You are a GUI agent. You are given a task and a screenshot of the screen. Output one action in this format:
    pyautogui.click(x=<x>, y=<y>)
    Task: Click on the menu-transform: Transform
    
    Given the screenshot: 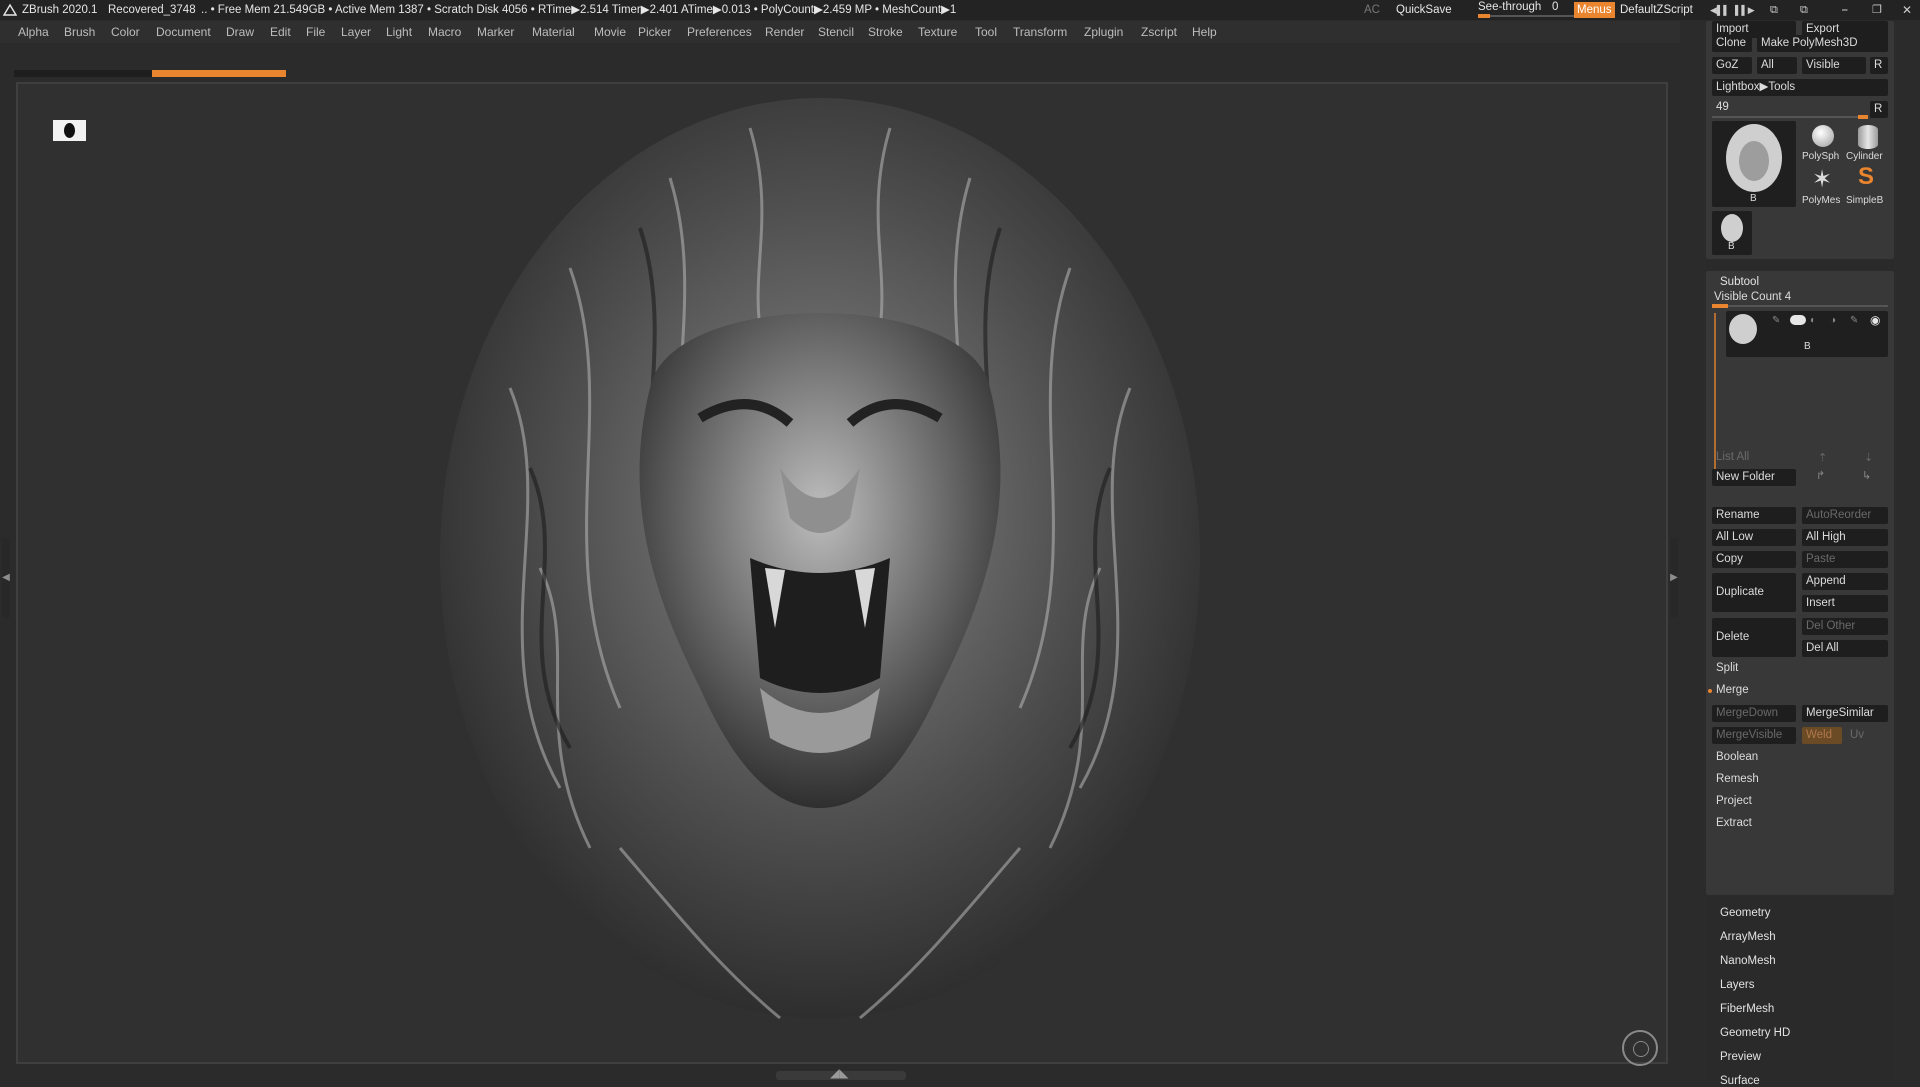 What is the action you would take?
    pyautogui.click(x=1040, y=32)
    